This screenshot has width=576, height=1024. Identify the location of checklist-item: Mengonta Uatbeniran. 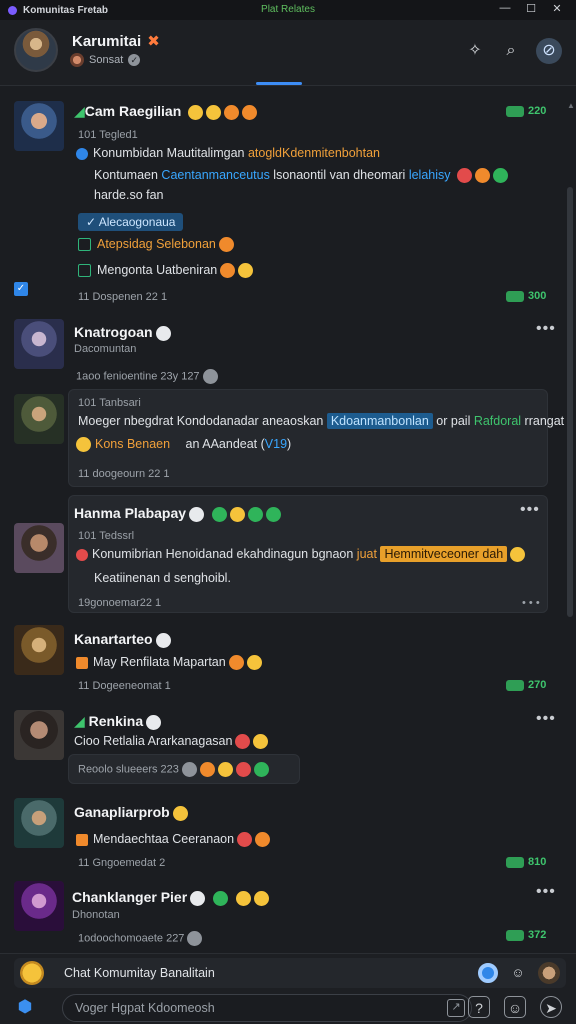
(166, 271).